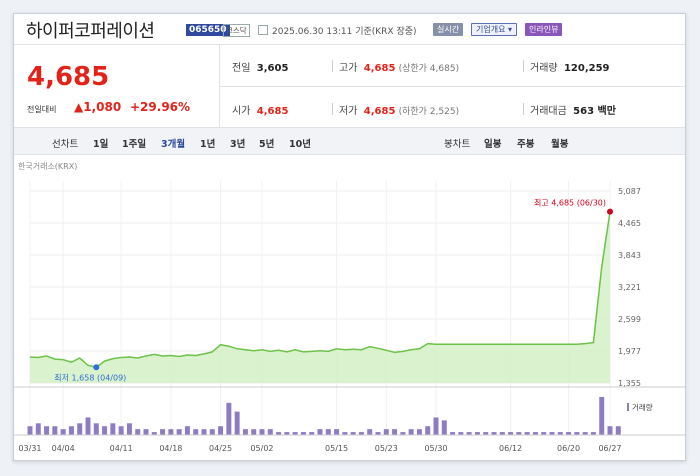 Image resolution: width=700 pixels, height=476 pixels. Describe the element at coordinates (344, 32) in the screenshot. I see `quote-timestamp: 2025.06.30 13:11 기준(KRX 장중)` at that location.